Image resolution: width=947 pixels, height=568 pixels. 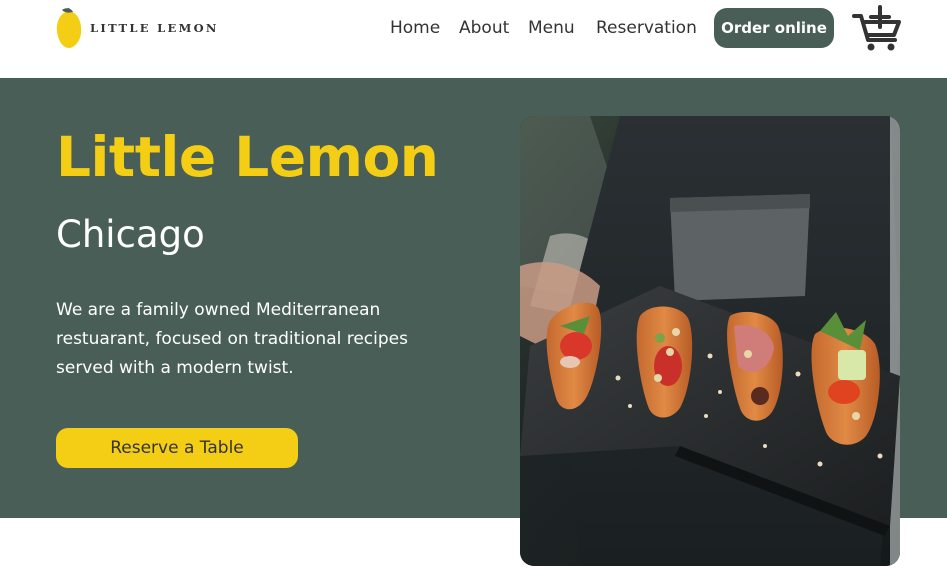 I want to click on logo-text: LITTLE LEMON, so click(x=154, y=28).